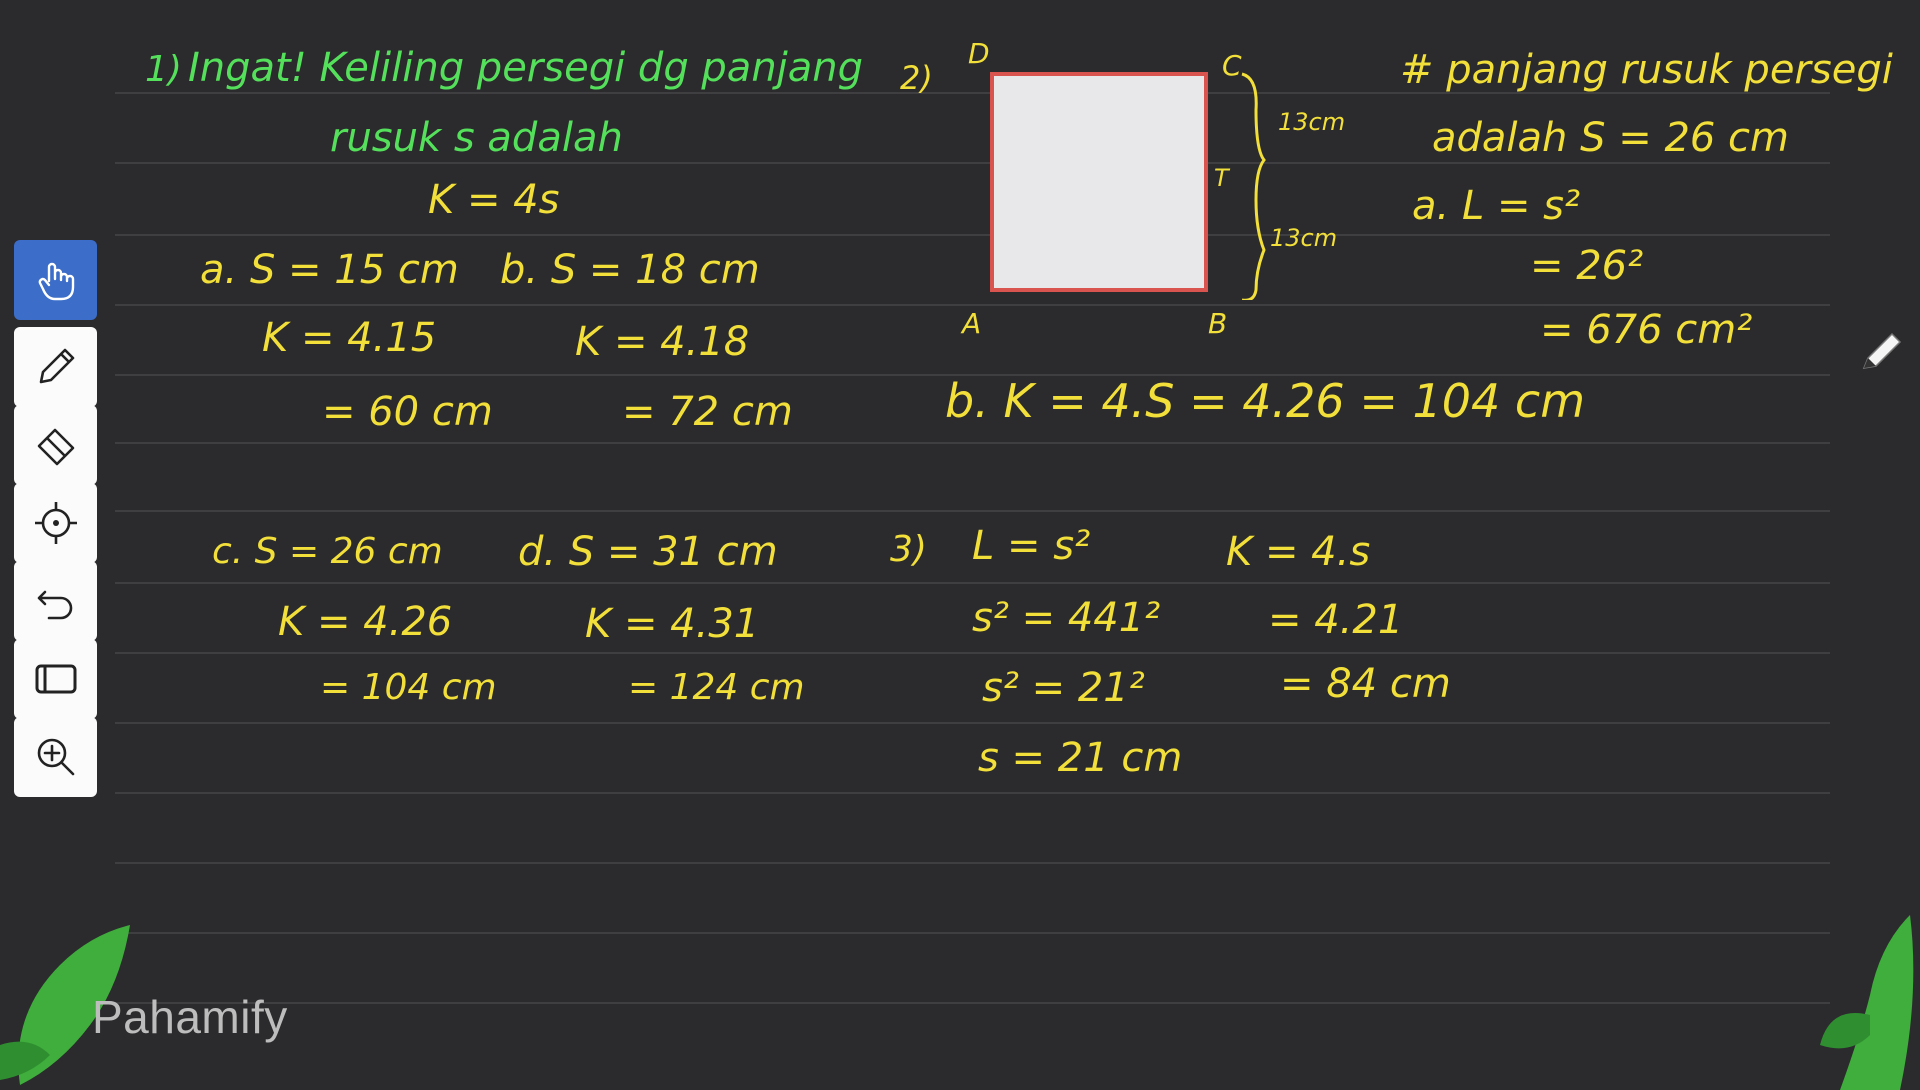 This screenshot has width=1920, height=1090. What do you see at coordinates (408, 687) in the screenshot?
I see `q1c-result: = 104 cm` at bounding box center [408, 687].